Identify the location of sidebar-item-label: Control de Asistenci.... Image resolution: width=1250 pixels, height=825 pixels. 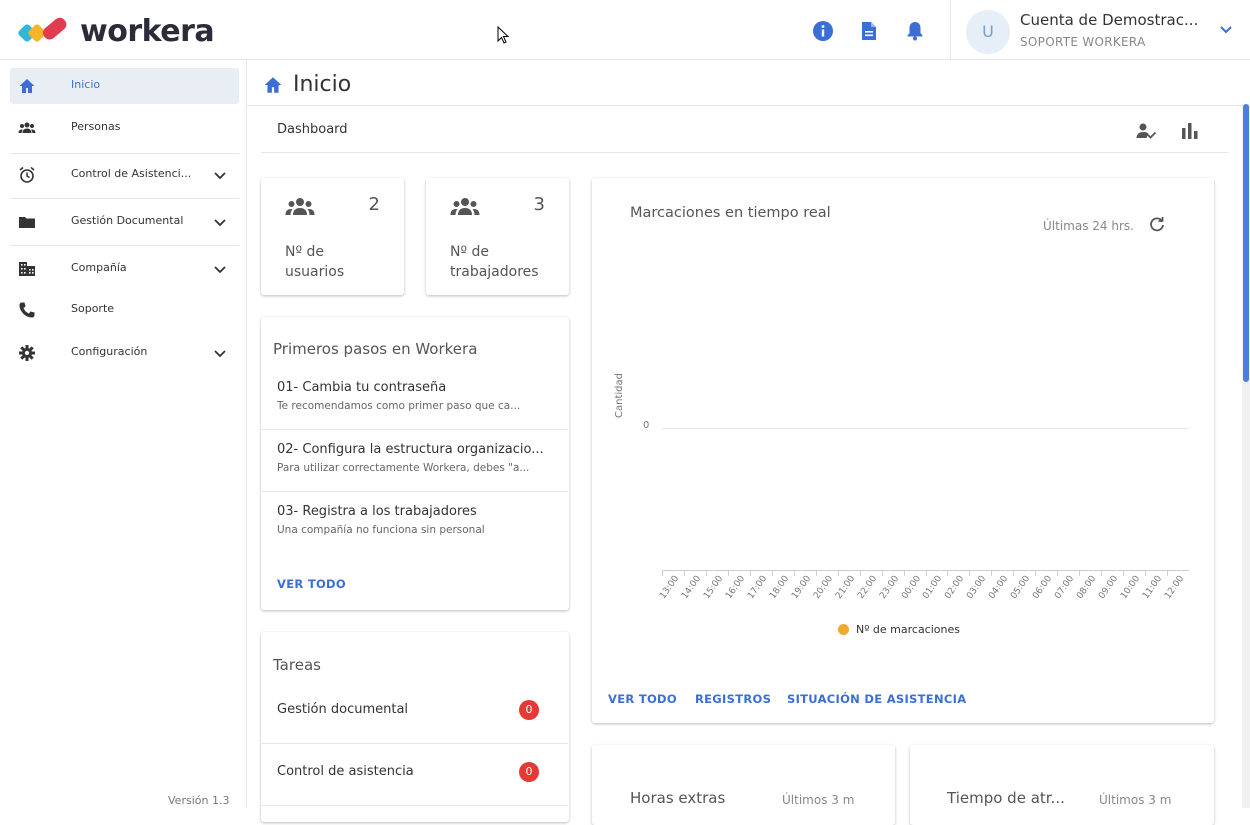
(131, 173).